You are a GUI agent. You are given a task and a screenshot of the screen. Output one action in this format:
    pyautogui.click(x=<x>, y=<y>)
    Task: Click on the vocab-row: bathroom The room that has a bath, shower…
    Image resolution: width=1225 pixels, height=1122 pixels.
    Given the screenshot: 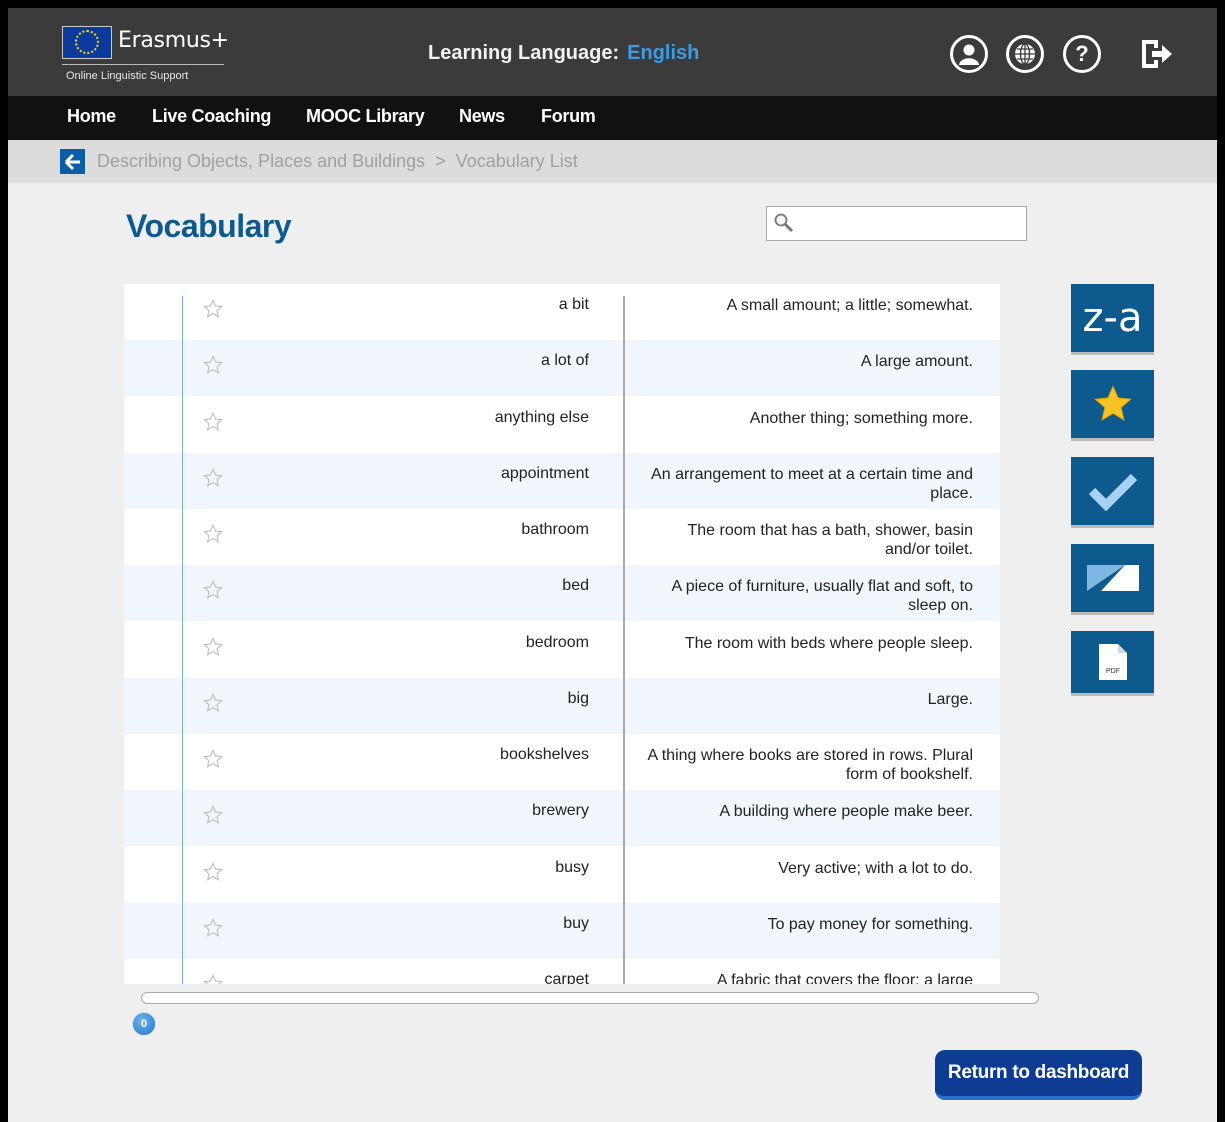 What is the action you would take?
    pyautogui.click(x=562, y=537)
    